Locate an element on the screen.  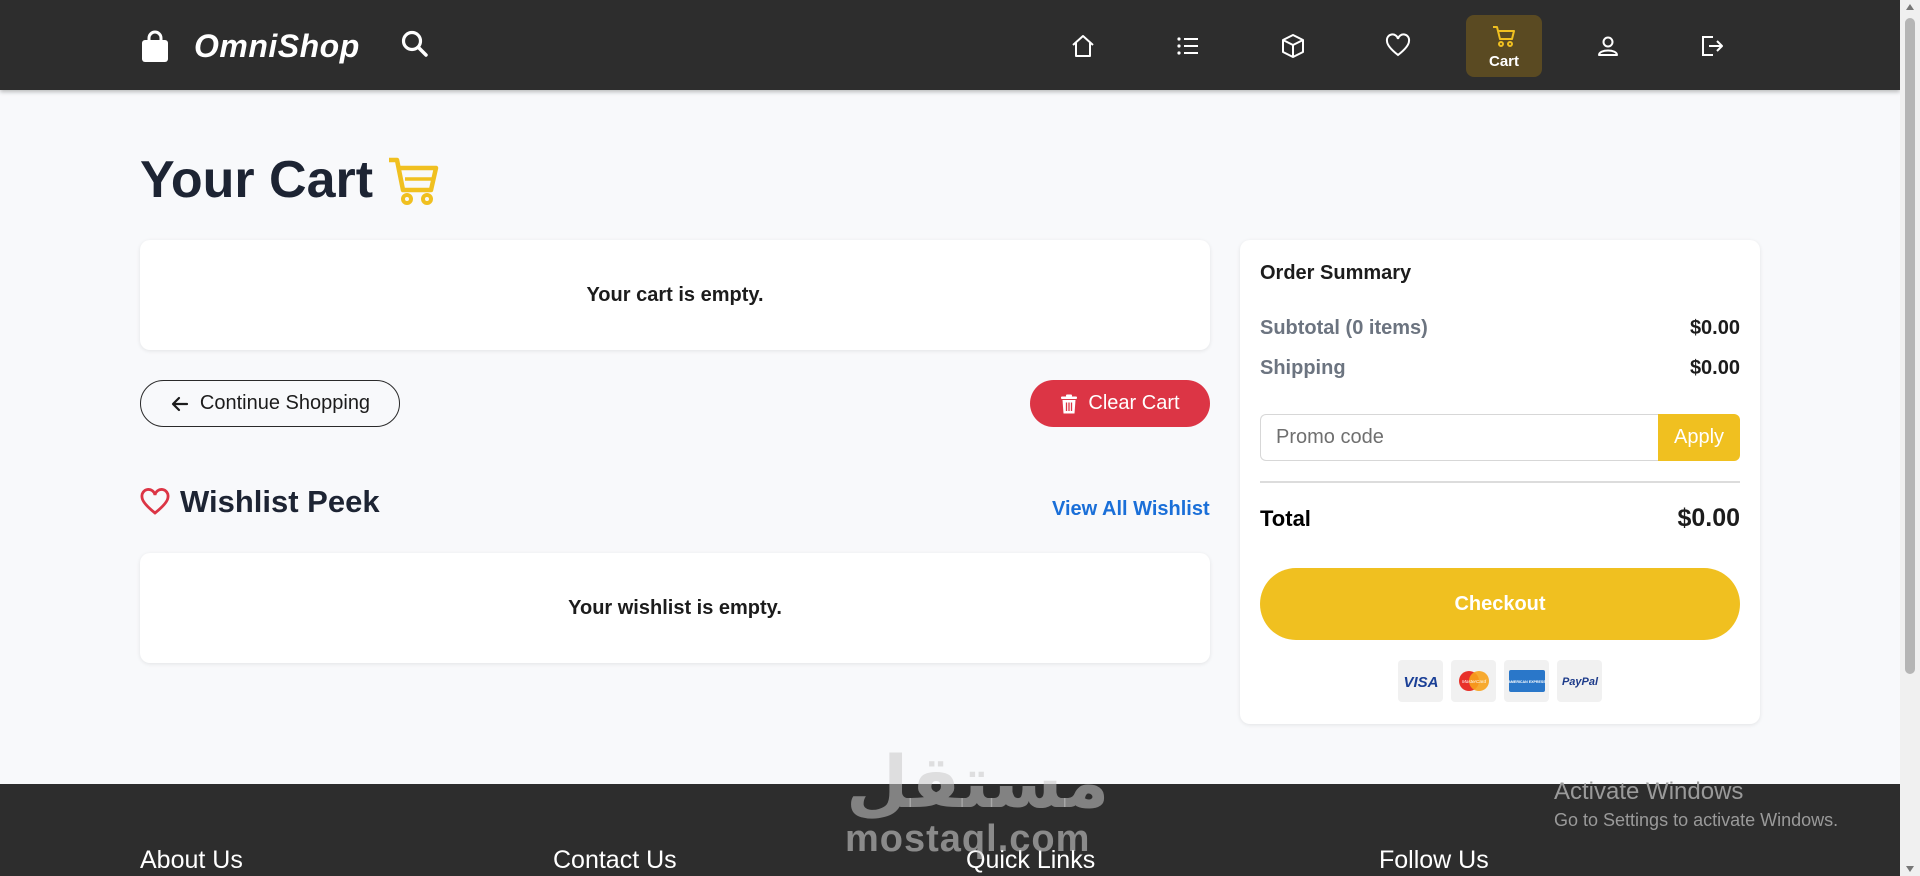
nav-cart: Cart is located at coordinates (1504, 46).